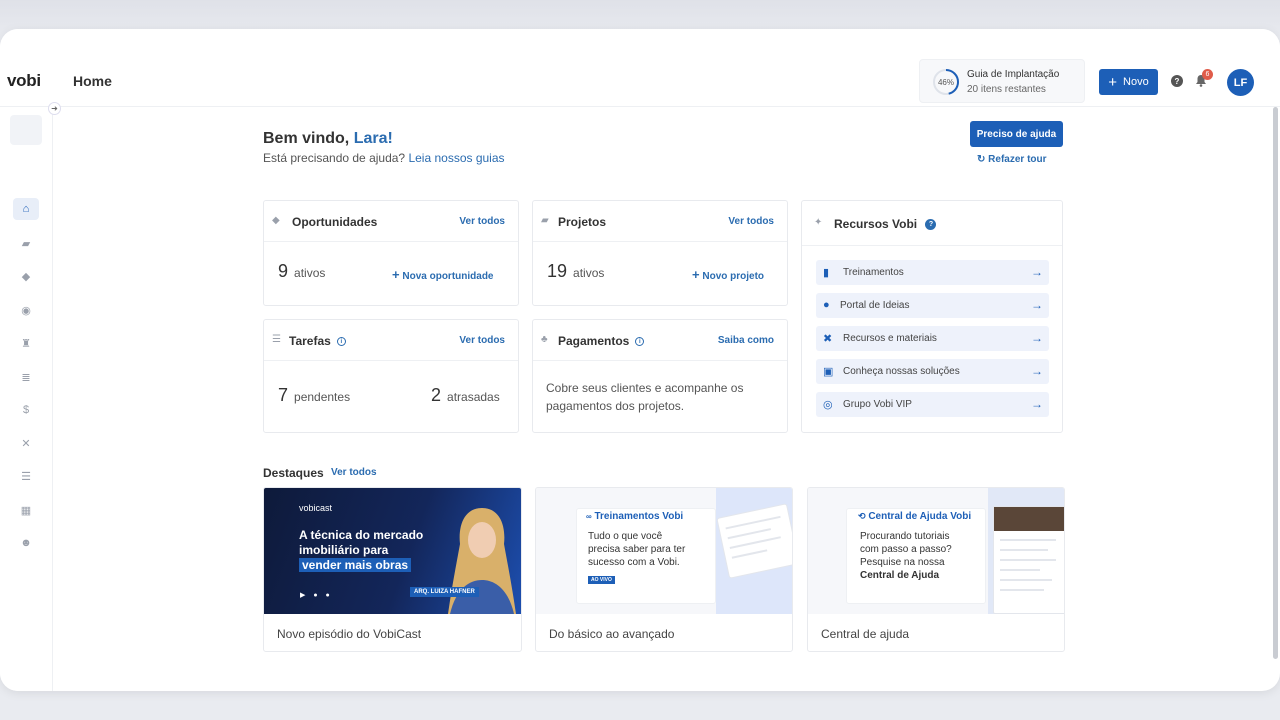  Describe the element at coordinates (26, 443) in the screenshot. I see `tools-icon: ✕` at that location.